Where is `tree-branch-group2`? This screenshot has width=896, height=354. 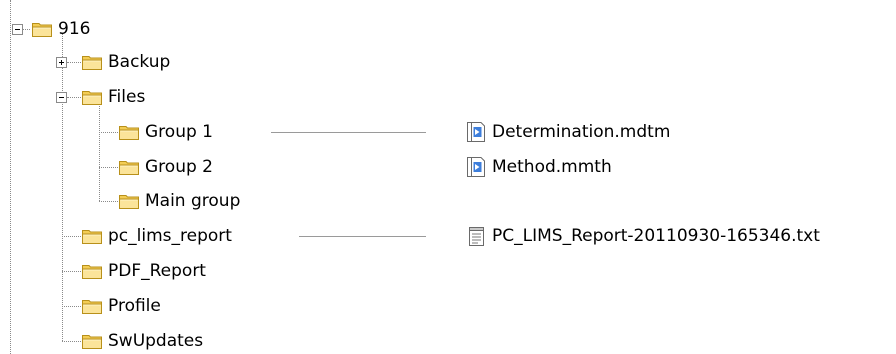 tree-branch-group2 is located at coordinates (108, 167).